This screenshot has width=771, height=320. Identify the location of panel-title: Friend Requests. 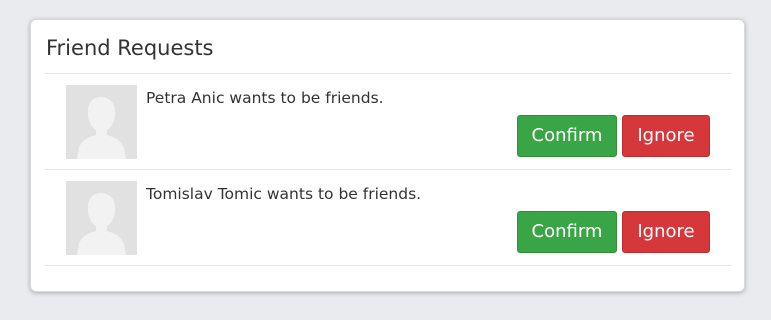
(130, 48).